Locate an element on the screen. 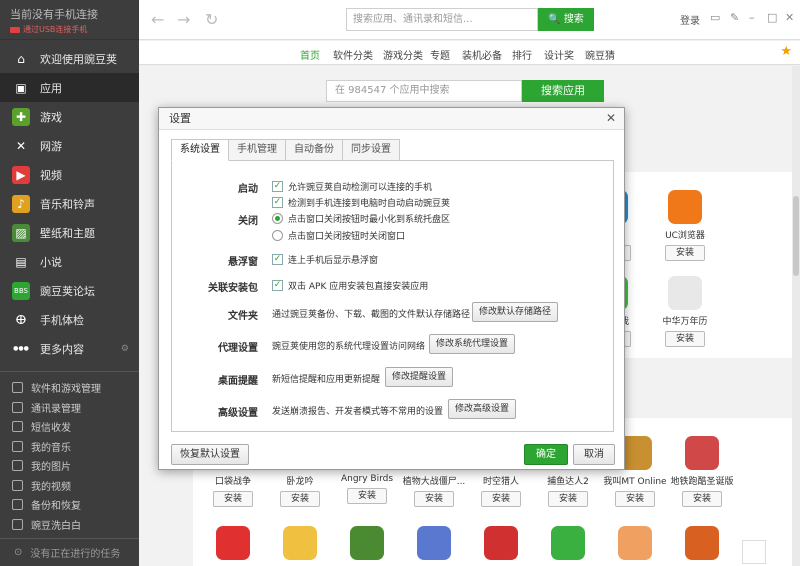 This screenshot has width=800, height=566. cancel-button: 取消 is located at coordinates (594, 454).